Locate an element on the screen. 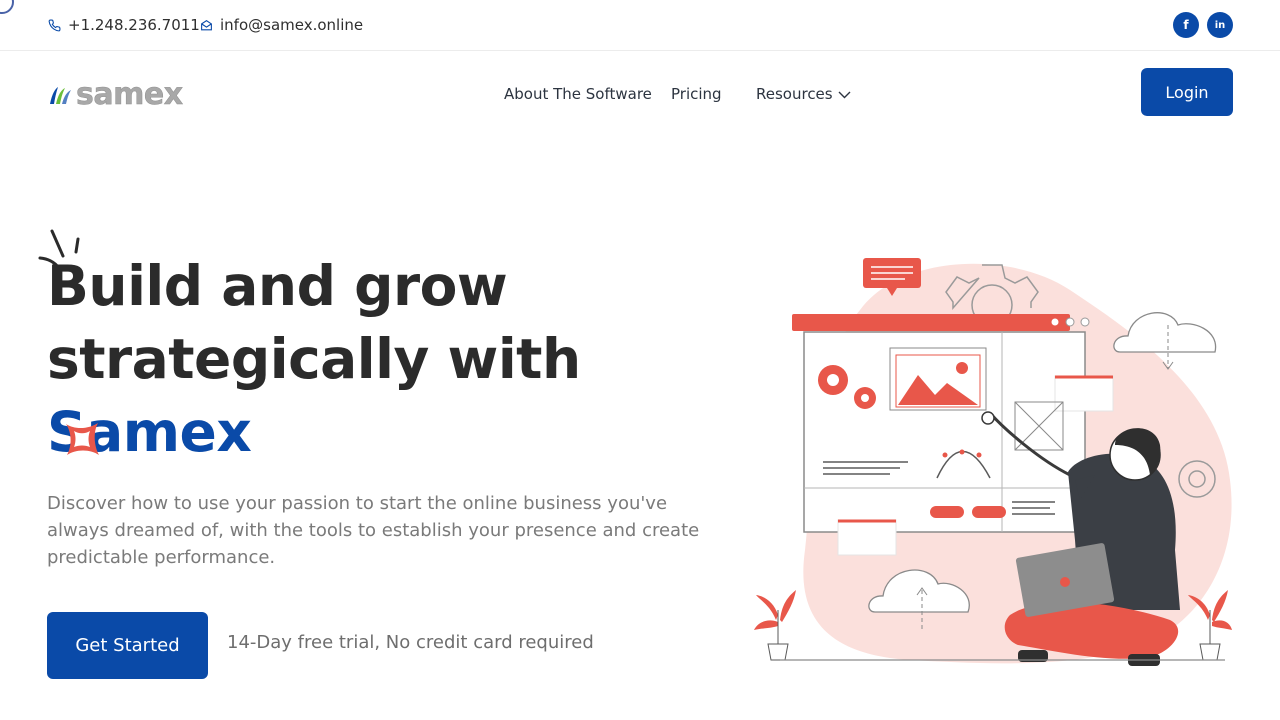 Image resolution: width=1280 pixels, height=720 pixels. linkedin-button: in is located at coordinates (1220, 25).